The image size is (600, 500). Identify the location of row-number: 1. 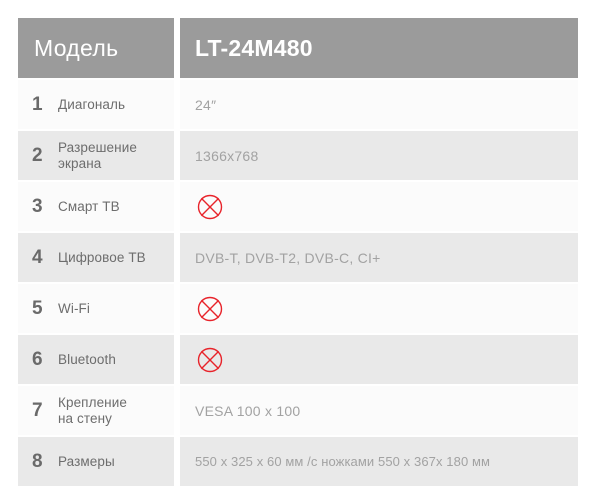
(37, 104).